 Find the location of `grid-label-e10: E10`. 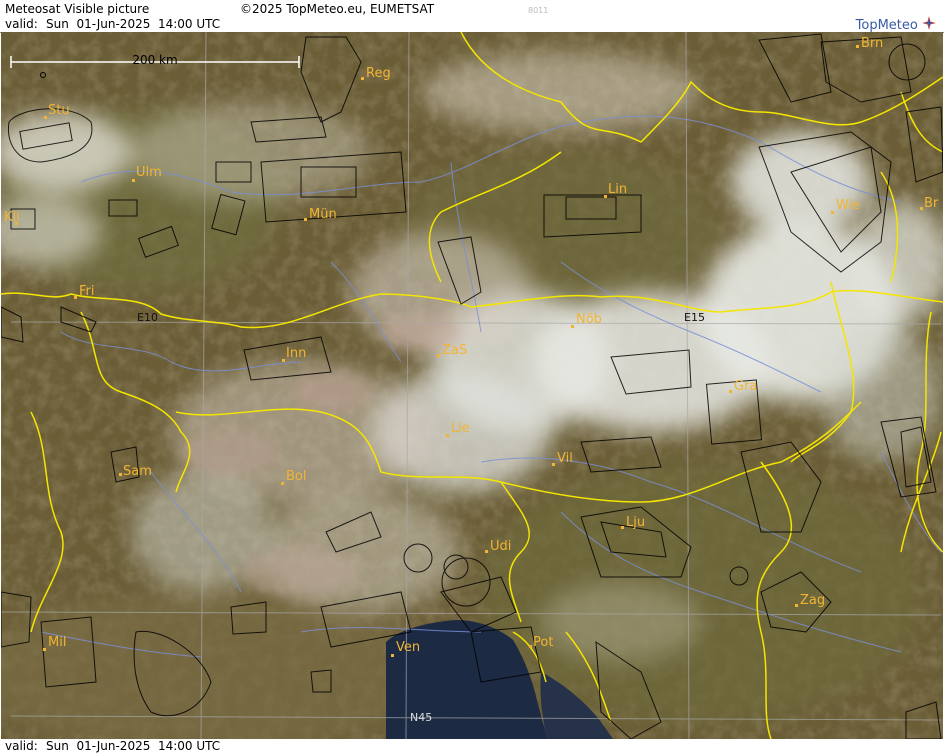

grid-label-e10: E10 is located at coordinates (147, 317).